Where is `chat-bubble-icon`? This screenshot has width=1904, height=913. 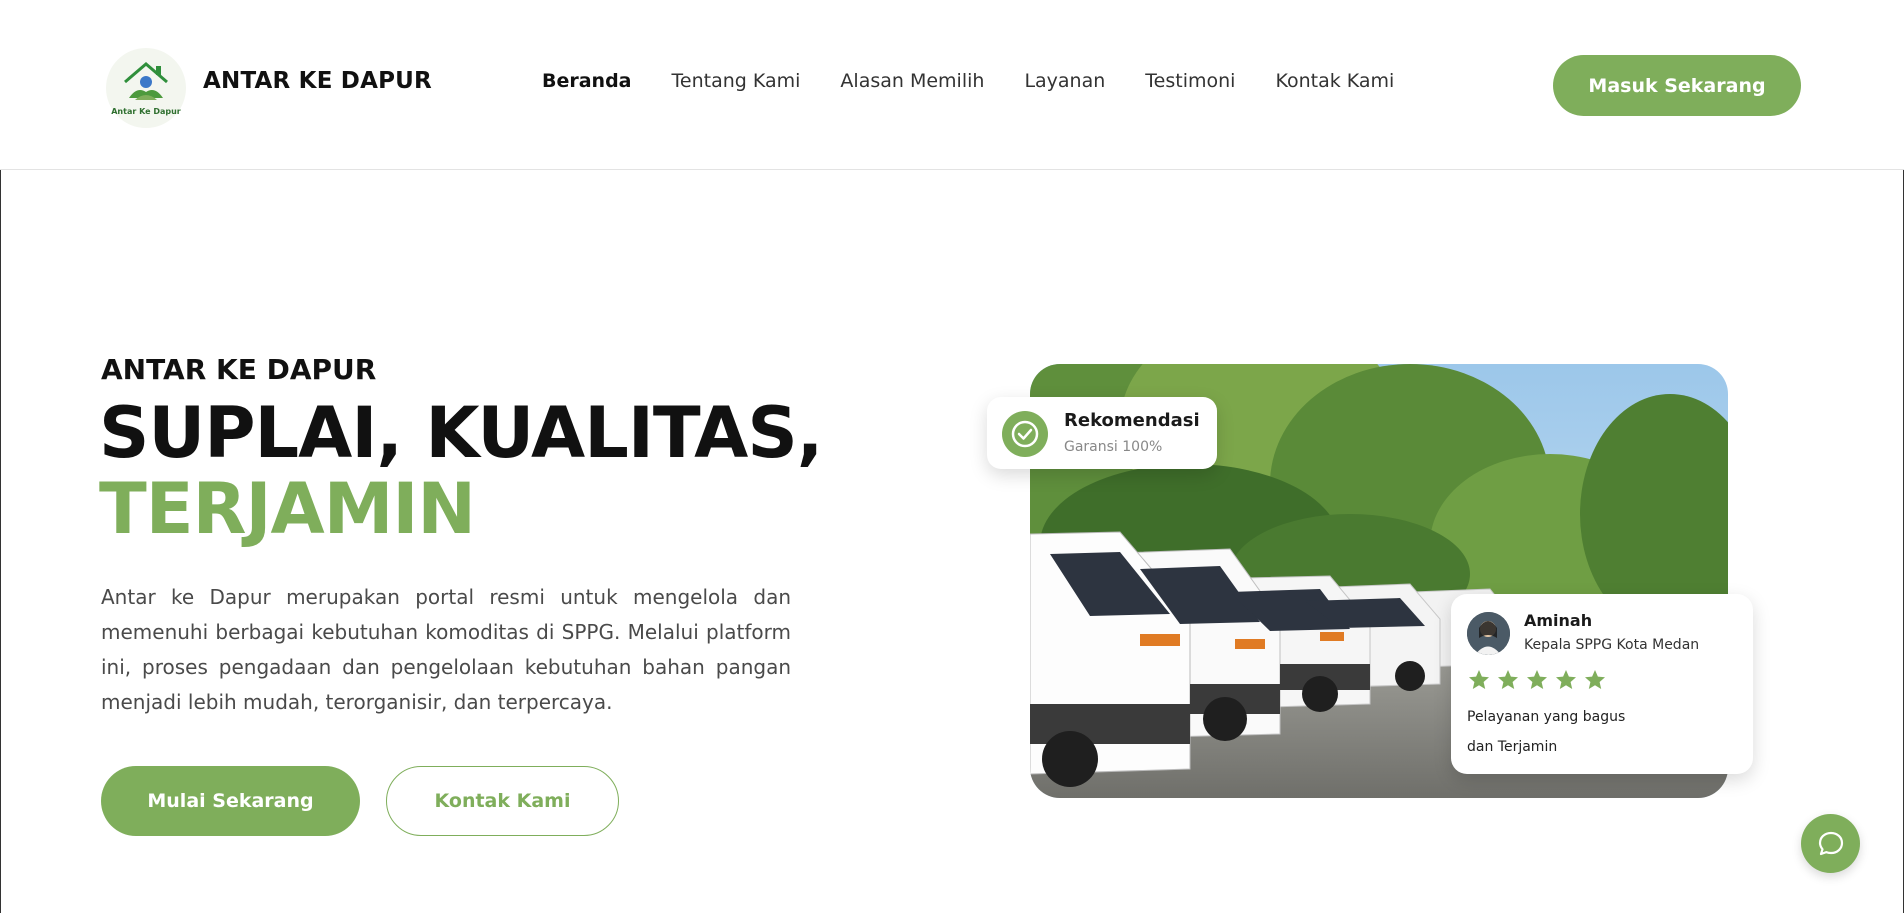 chat-bubble-icon is located at coordinates (1830, 843).